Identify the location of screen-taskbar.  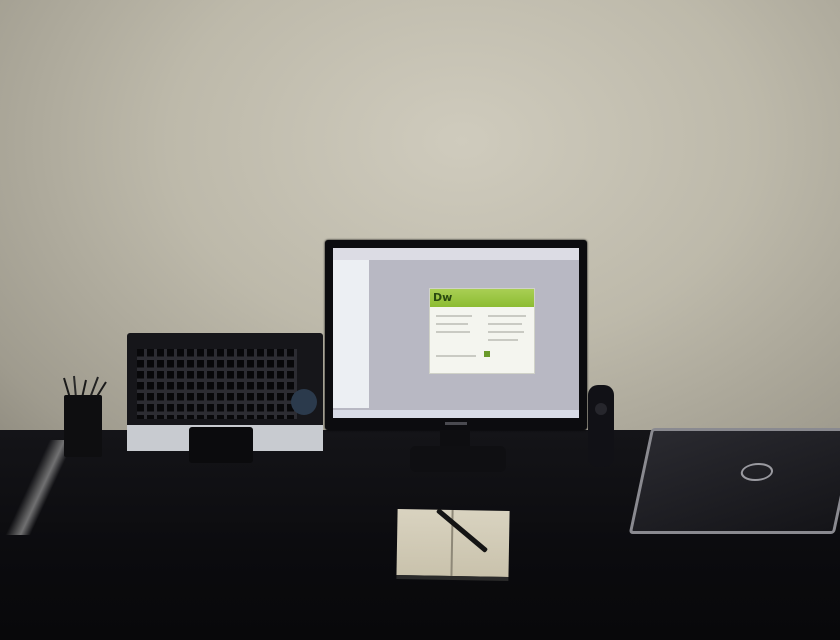
(456, 414).